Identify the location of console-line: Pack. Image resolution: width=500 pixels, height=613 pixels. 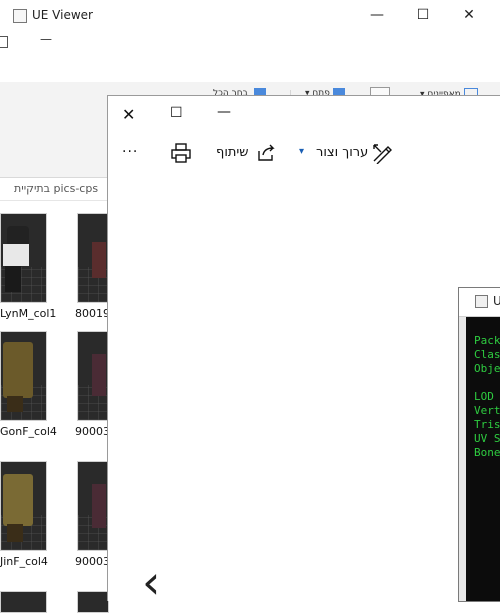
(487, 340).